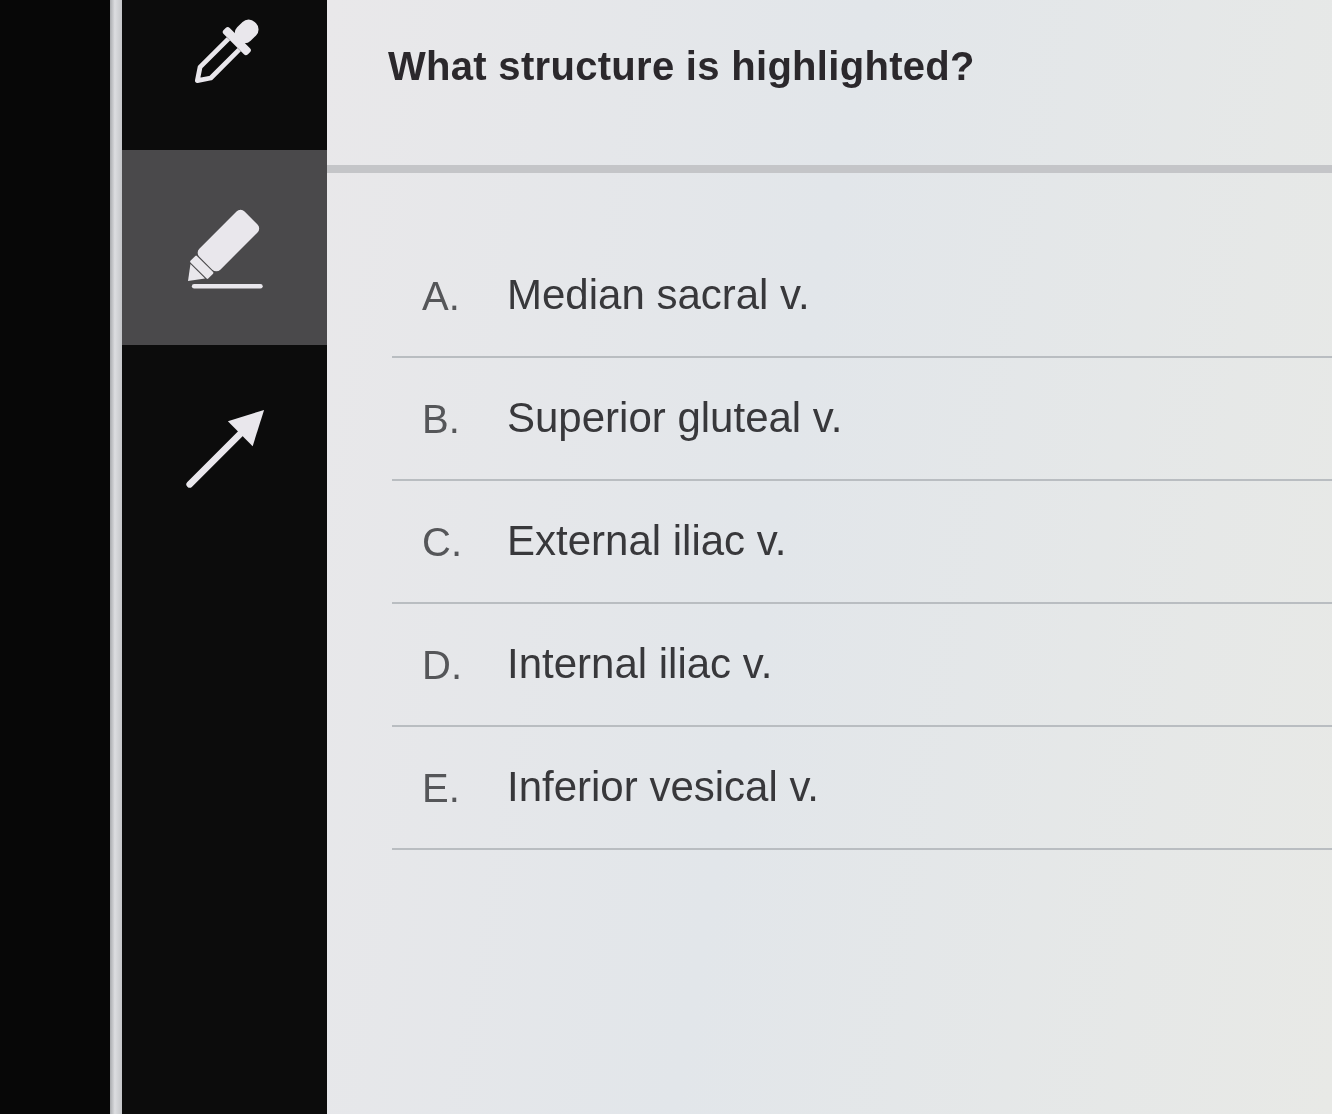 Image resolution: width=1332 pixels, height=1114 pixels. I want to click on option-letter: B., so click(441, 419).